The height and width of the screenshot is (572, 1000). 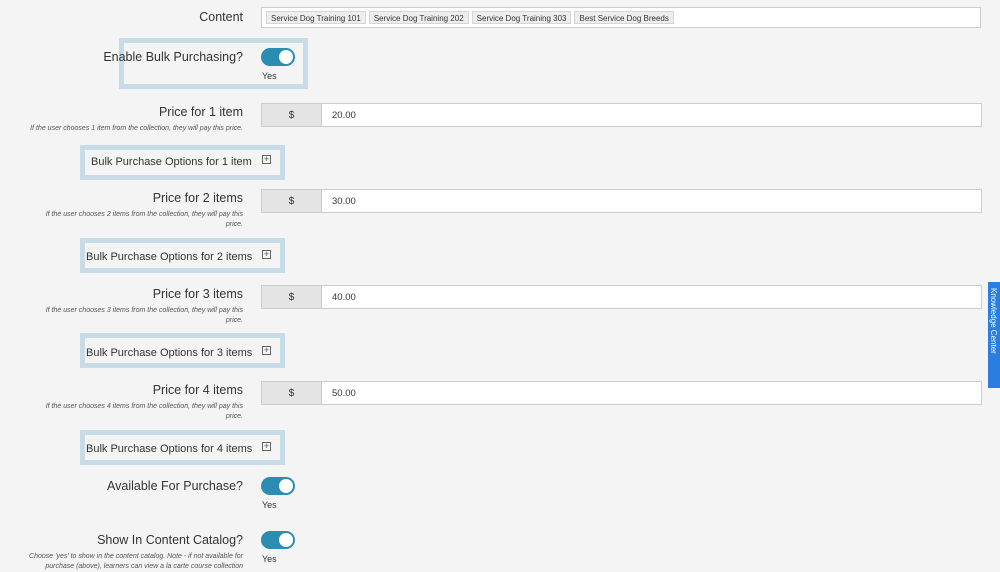 I want to click on content-label: Content, so click(x=221, y=17).